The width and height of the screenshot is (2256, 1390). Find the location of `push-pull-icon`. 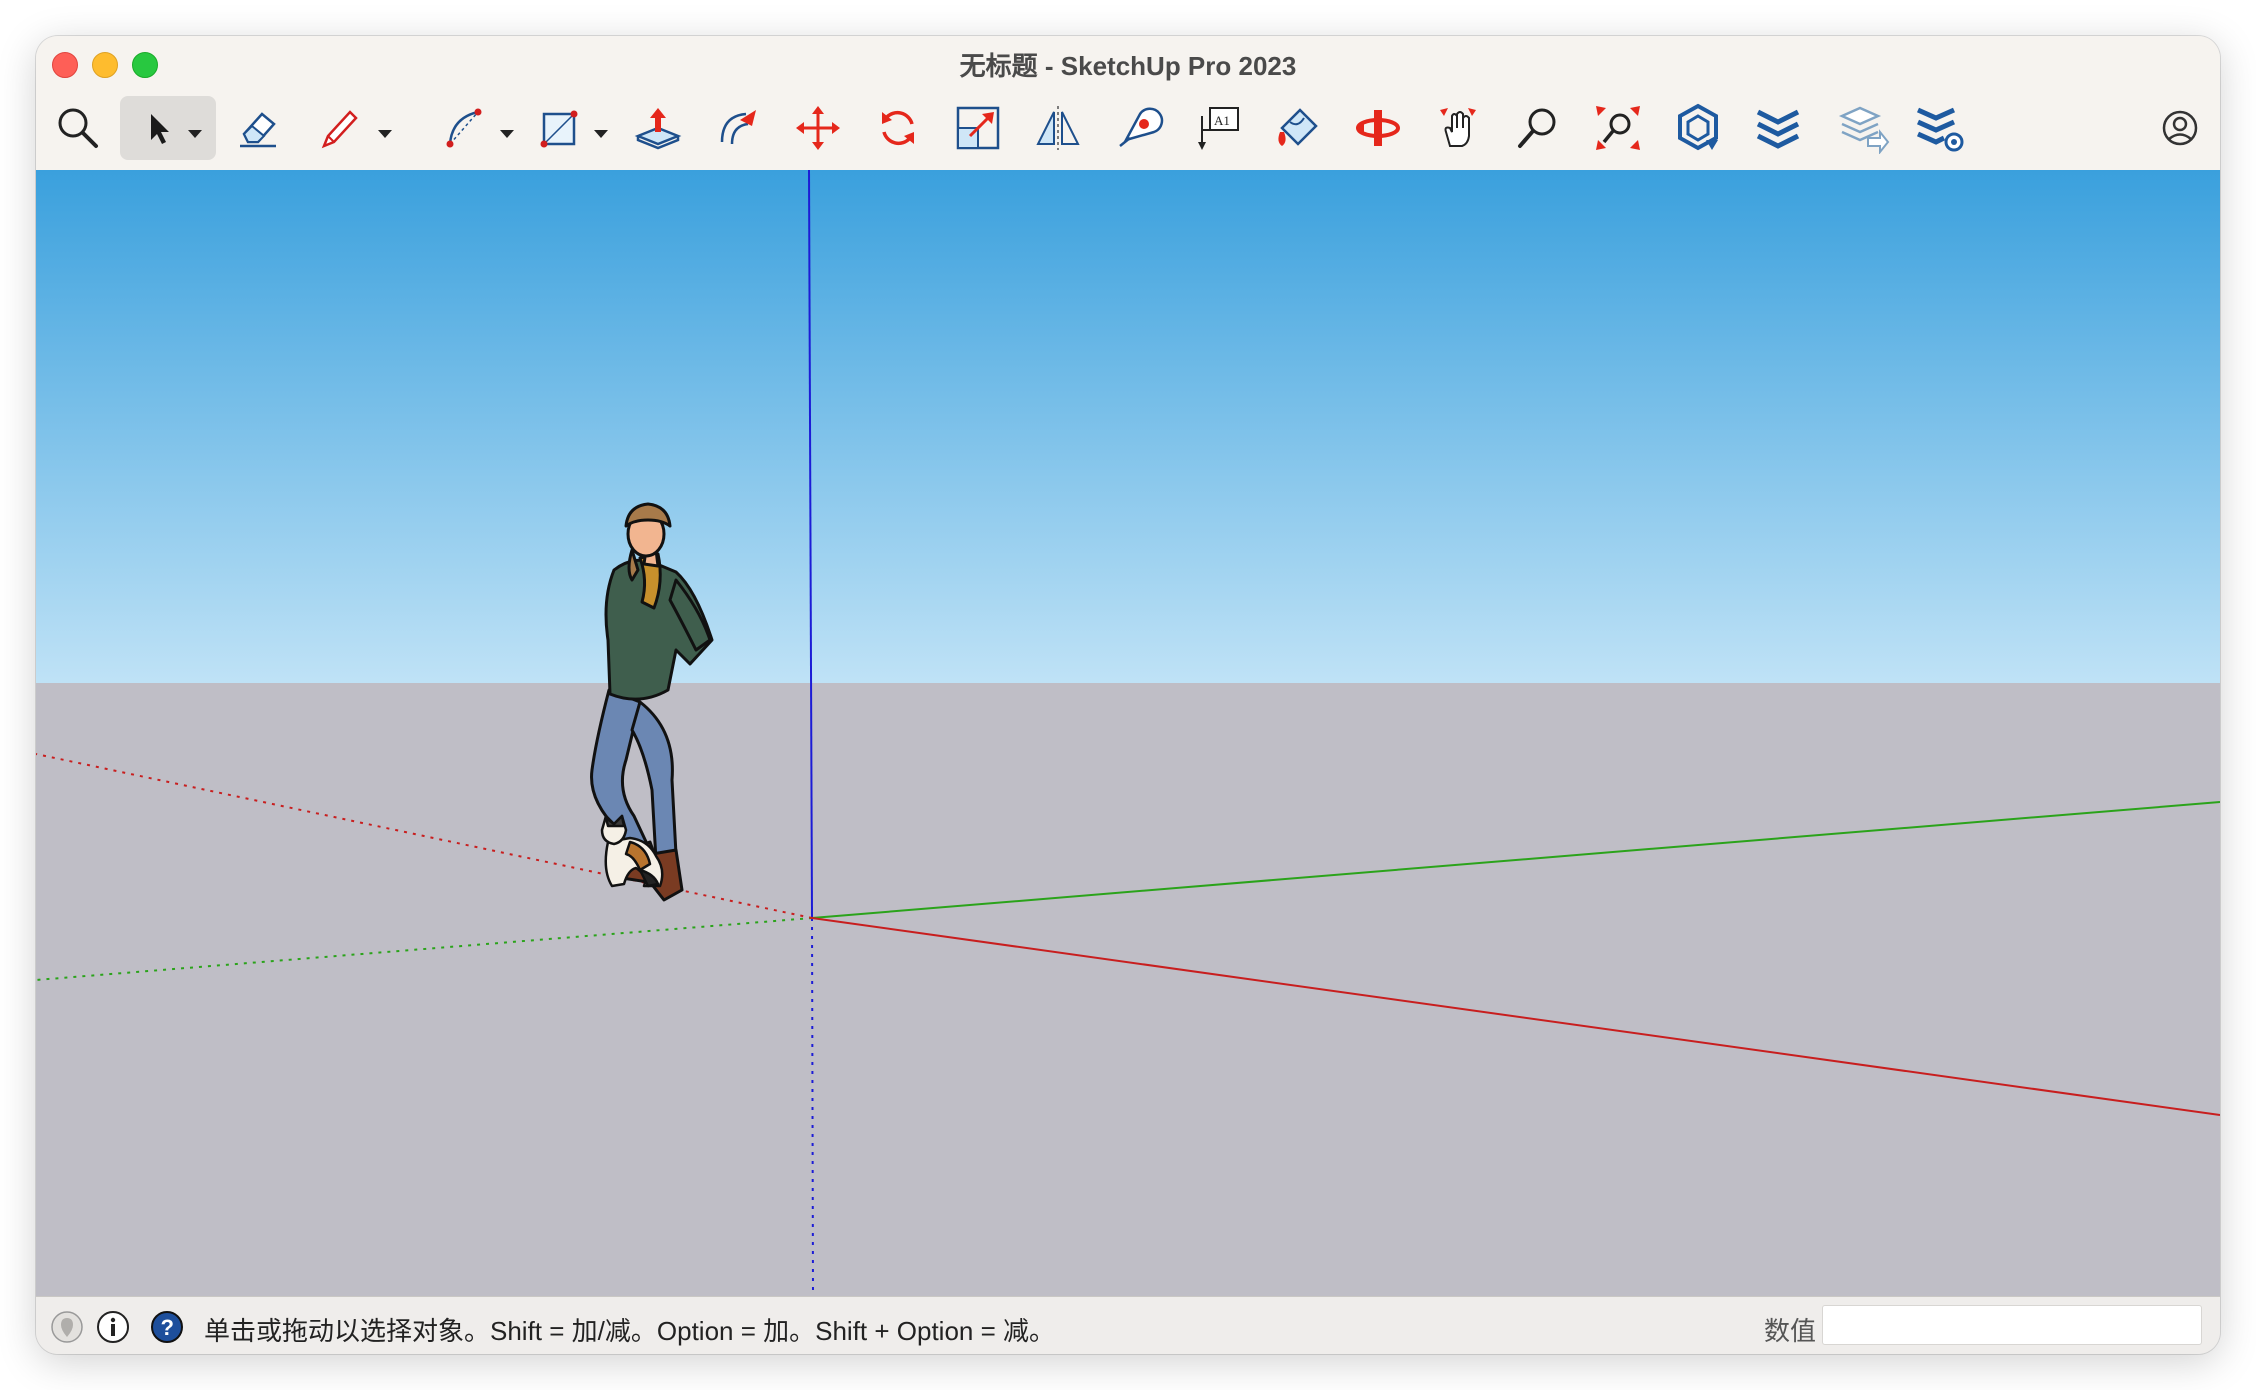

push-pull-icon is located at coordinates (658, 129).